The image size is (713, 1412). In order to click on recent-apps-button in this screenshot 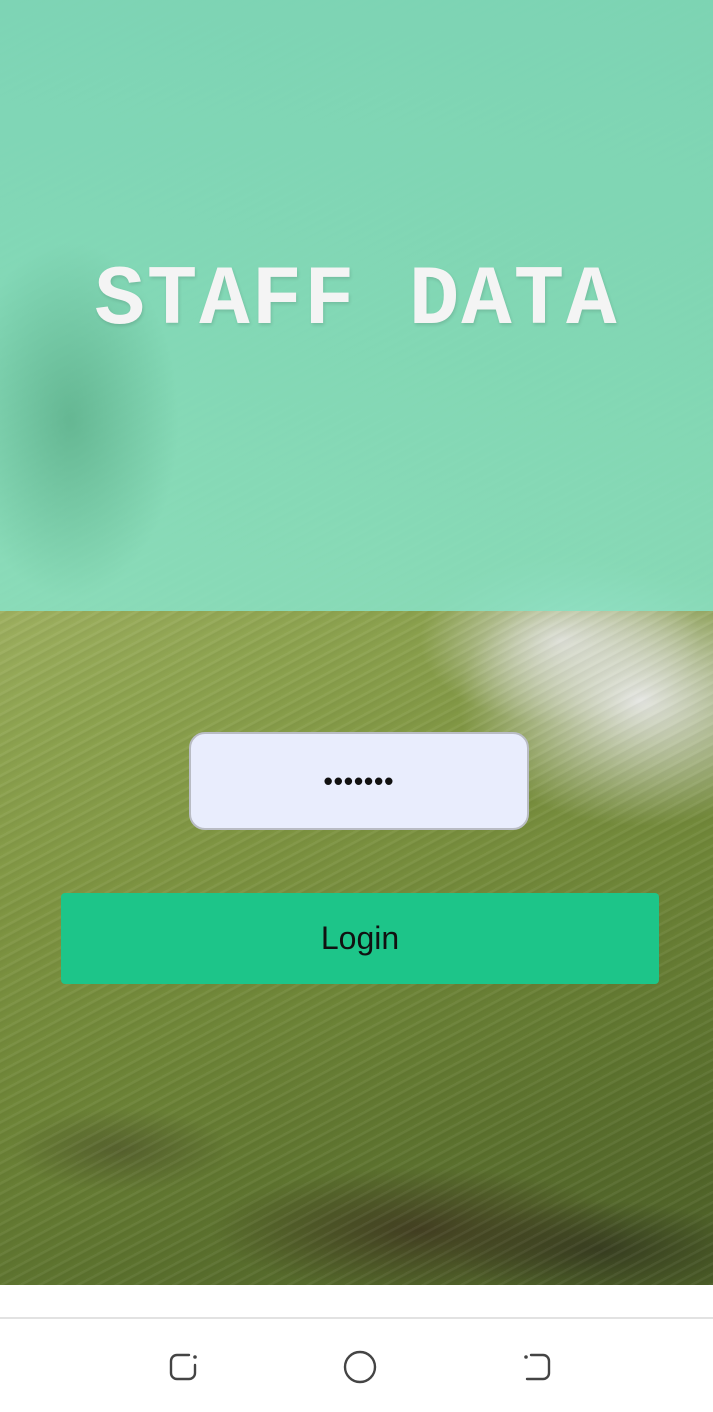, I will do `click(184, 1367)`.